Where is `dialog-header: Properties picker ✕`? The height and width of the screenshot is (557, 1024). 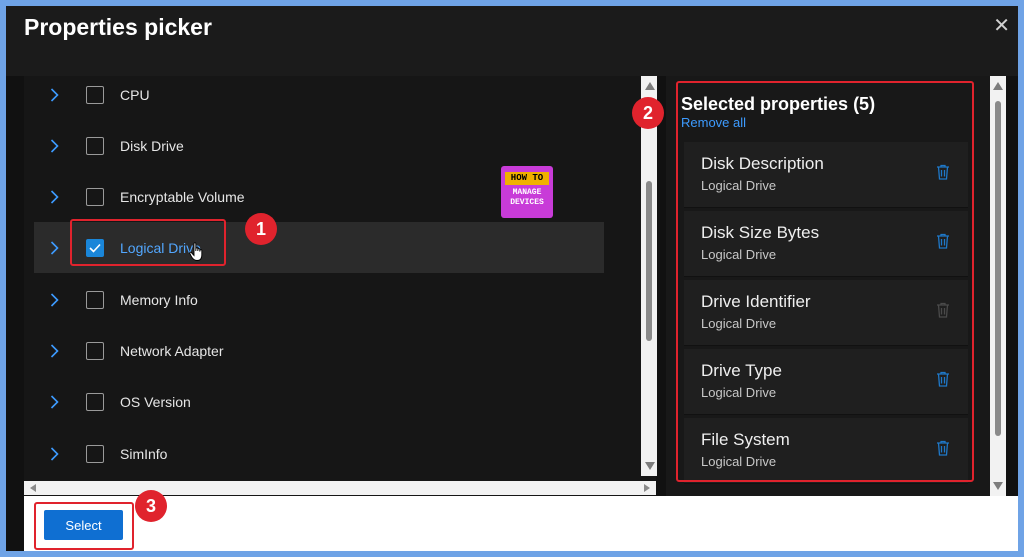
dialog-header: Properties picker ✕ is located at coordinates (512, 41).